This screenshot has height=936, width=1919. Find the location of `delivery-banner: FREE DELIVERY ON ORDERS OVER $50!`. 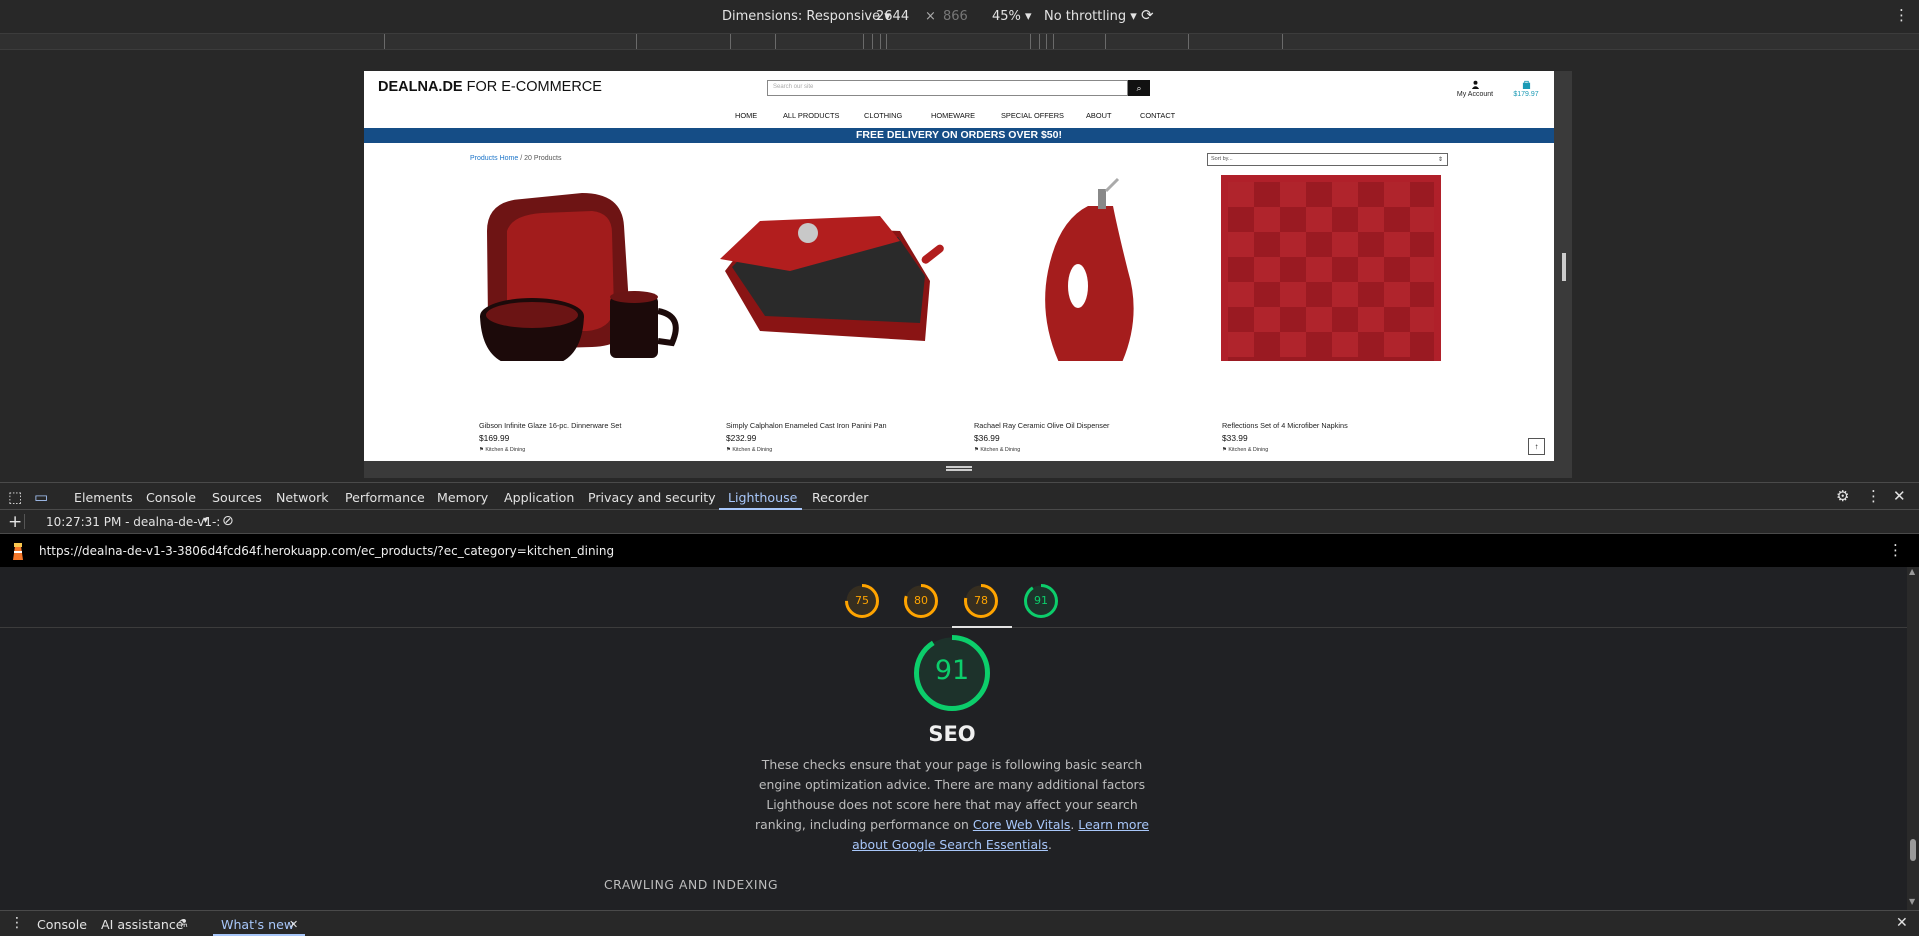

delivery-banner: FREE DELIVERY ON ORDERS OVER $50! is located at coordinates (959, 135).